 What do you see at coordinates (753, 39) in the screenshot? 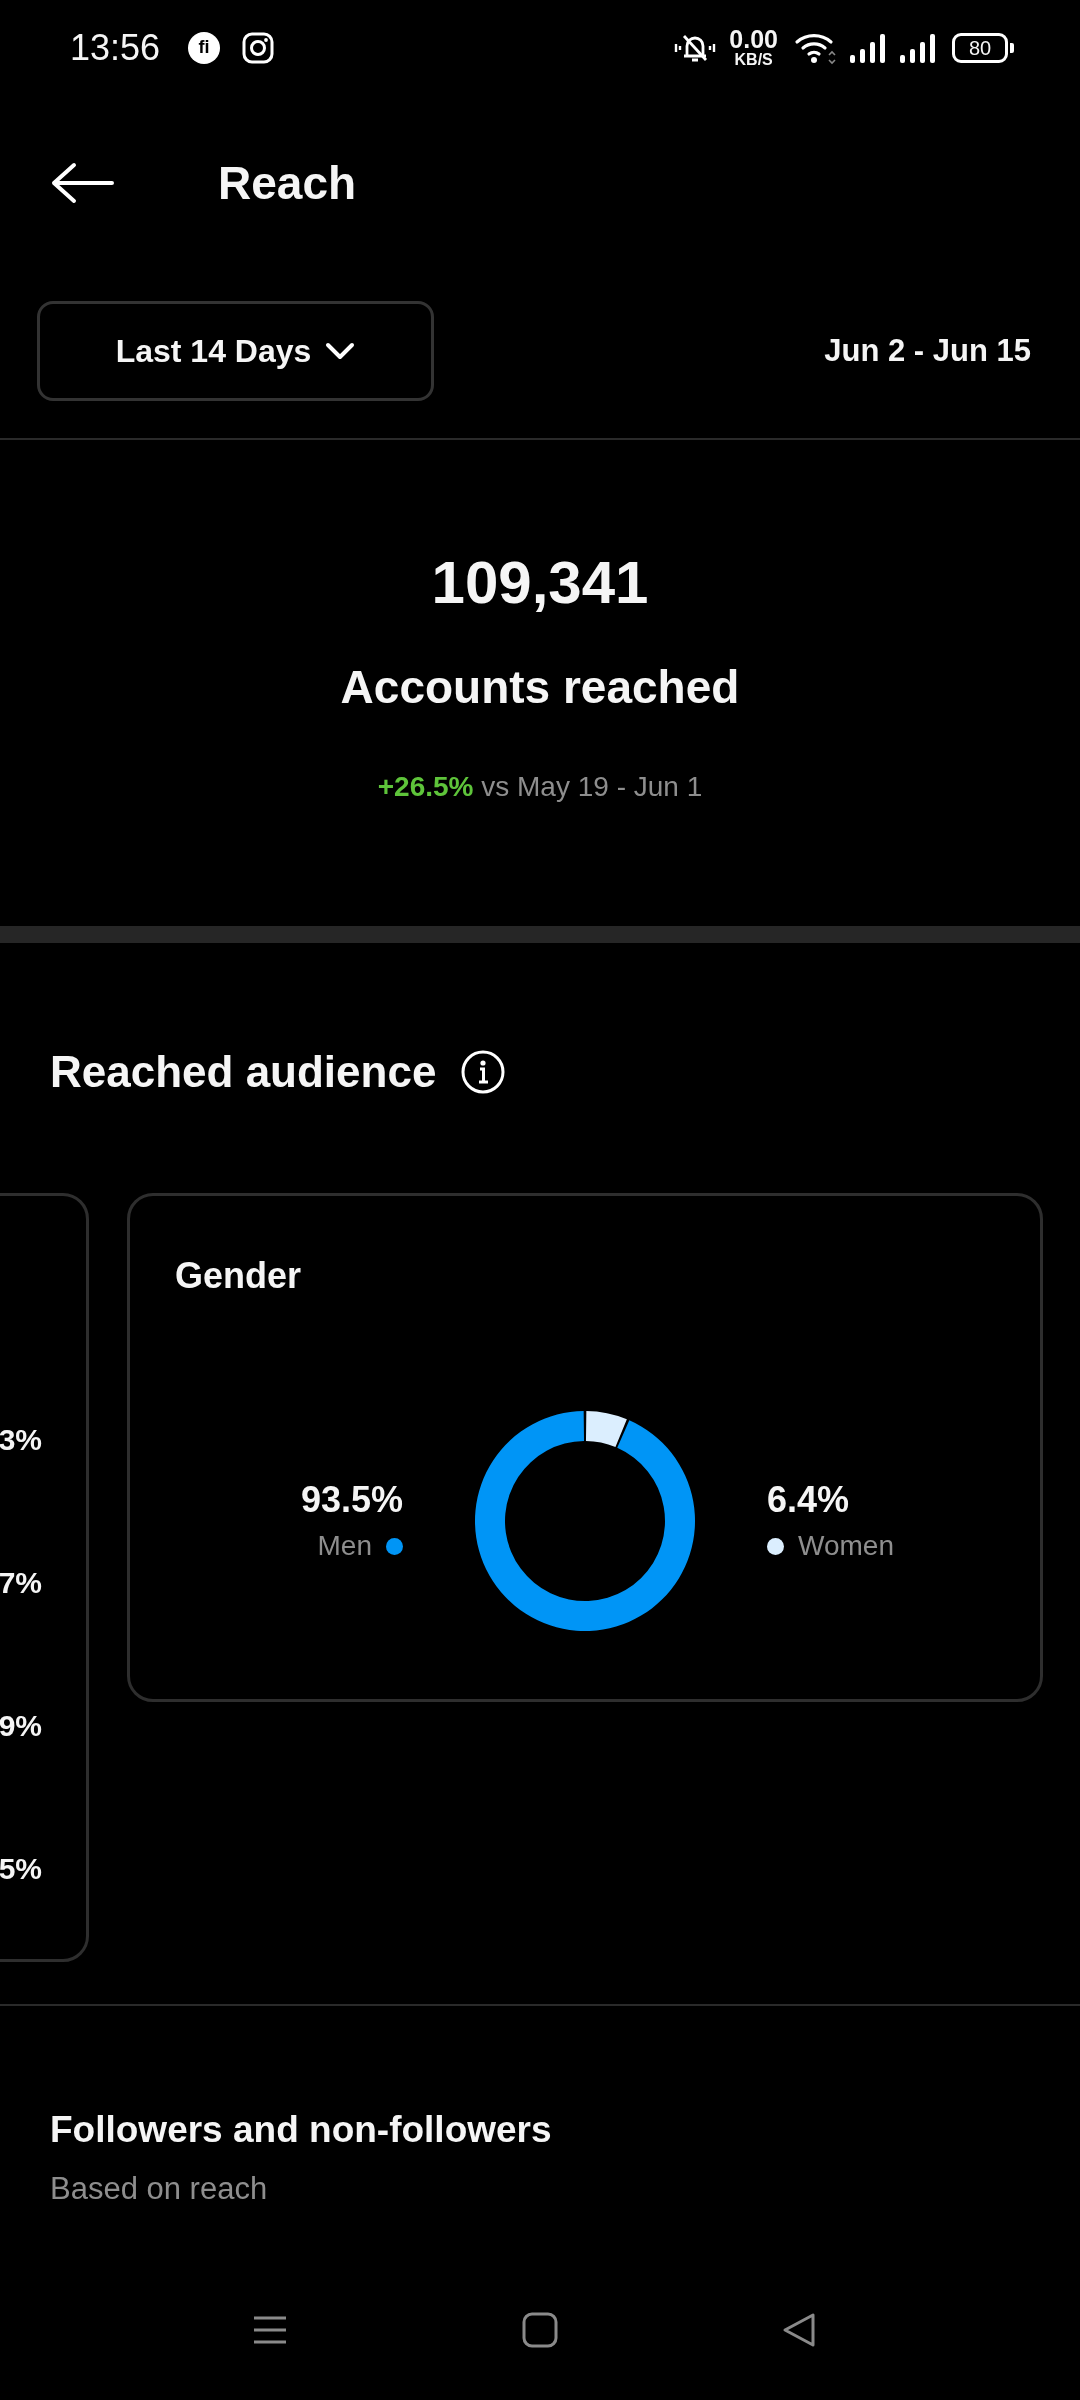
I see `net-speed-value: 0.00` at bounding box center [753, 39].